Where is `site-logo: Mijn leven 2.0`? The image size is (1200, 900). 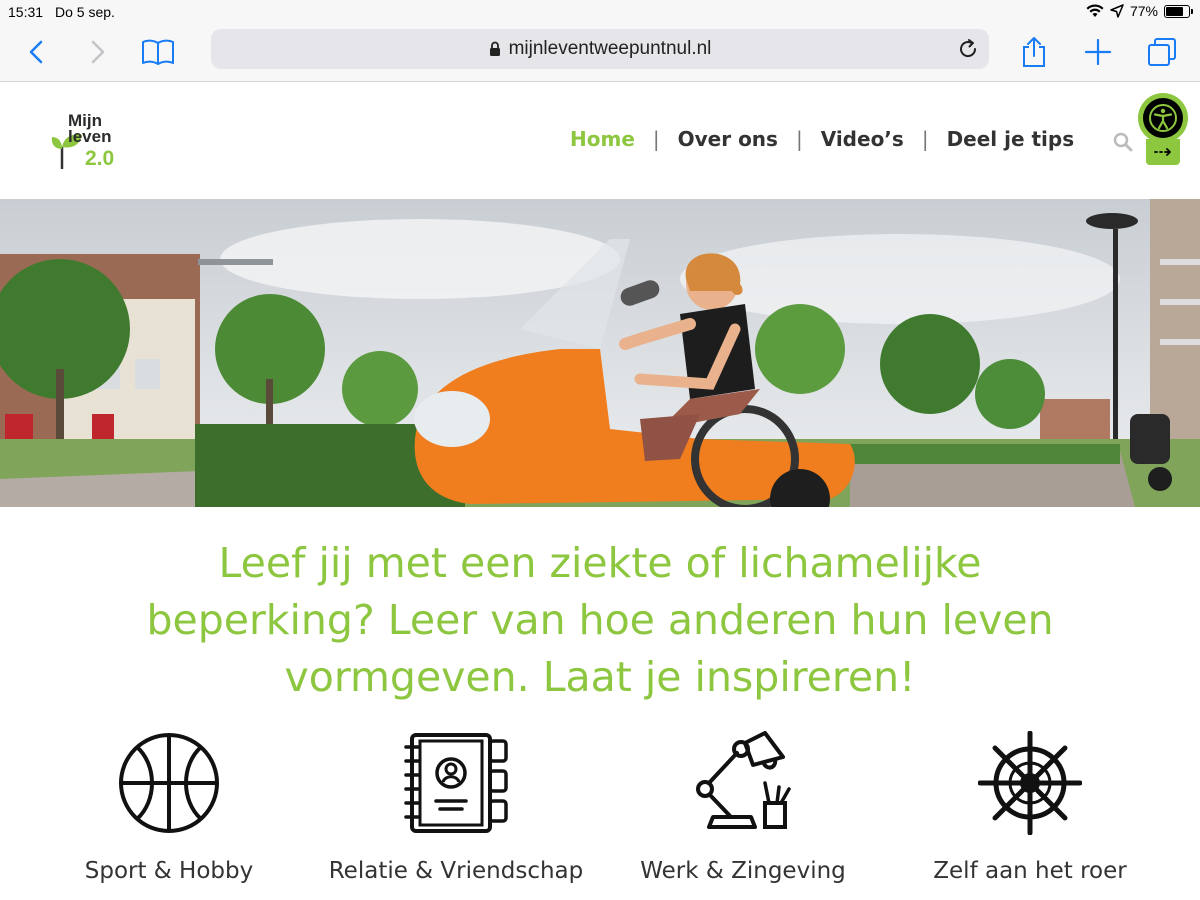
site-logo: Mijn leven 2.0 is located at coordinates (100, 142).